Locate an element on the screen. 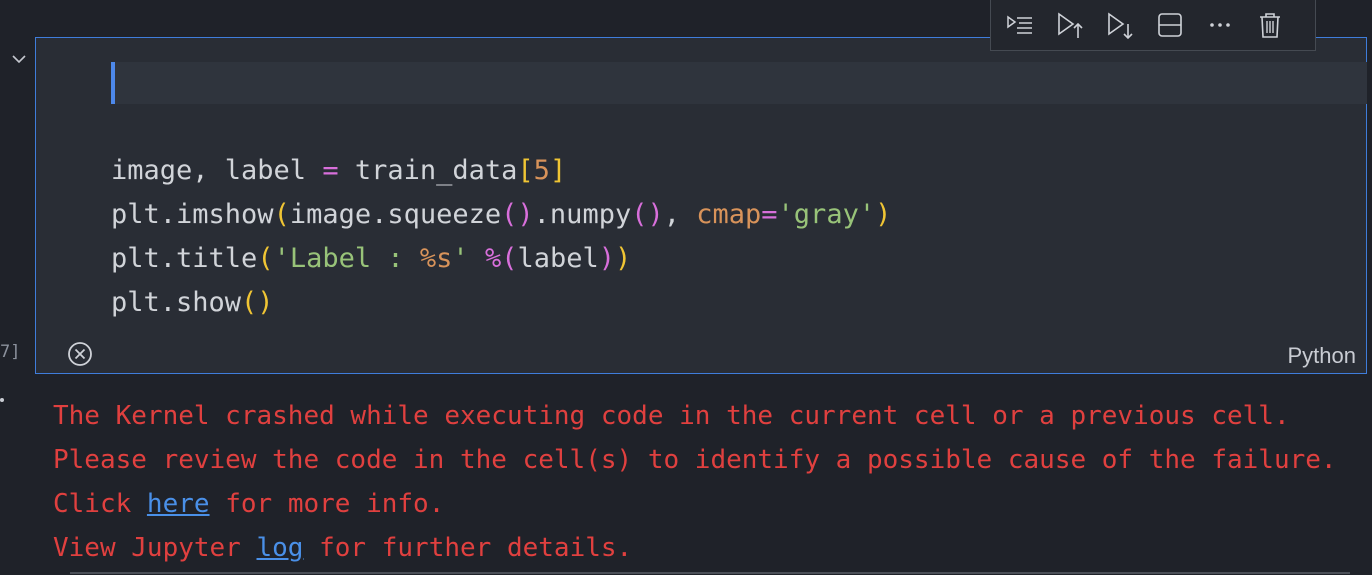 The width and height of the screenshot is (1372, 575). execution-failed-icon is located at coordinates (80, 354).